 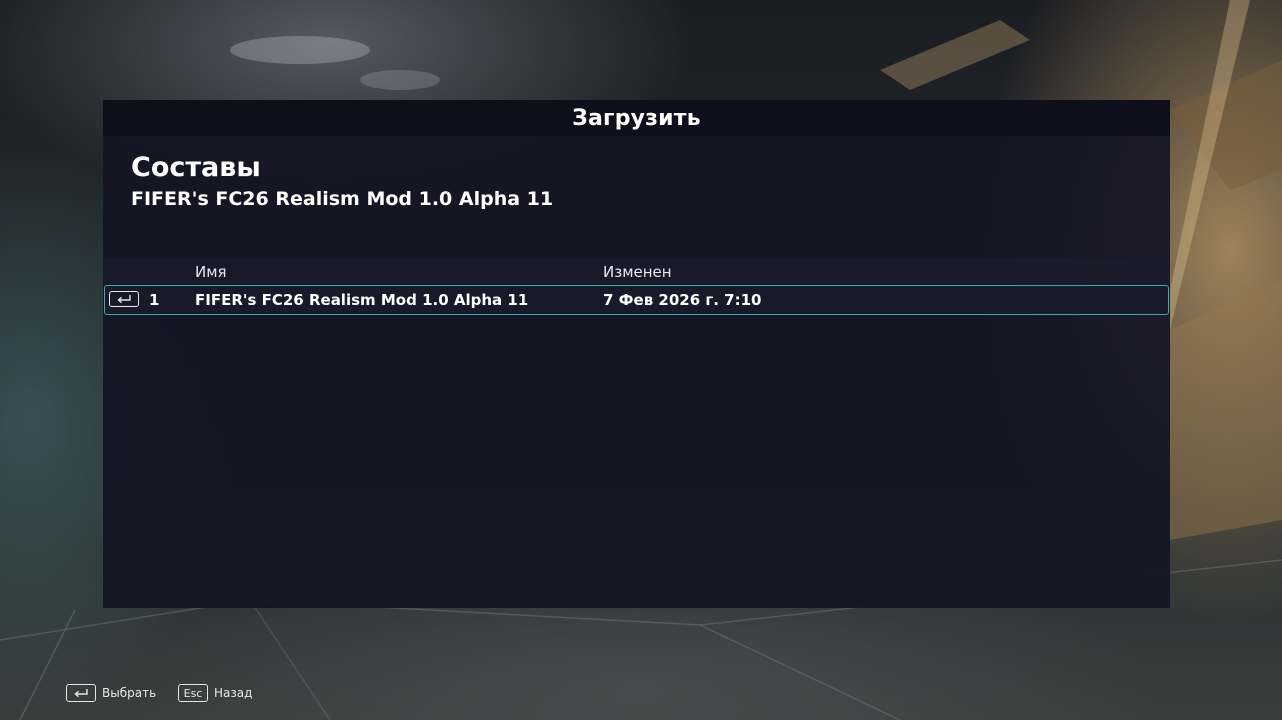 I want to click on esc-key: Esc, so click(x=193, y=693).